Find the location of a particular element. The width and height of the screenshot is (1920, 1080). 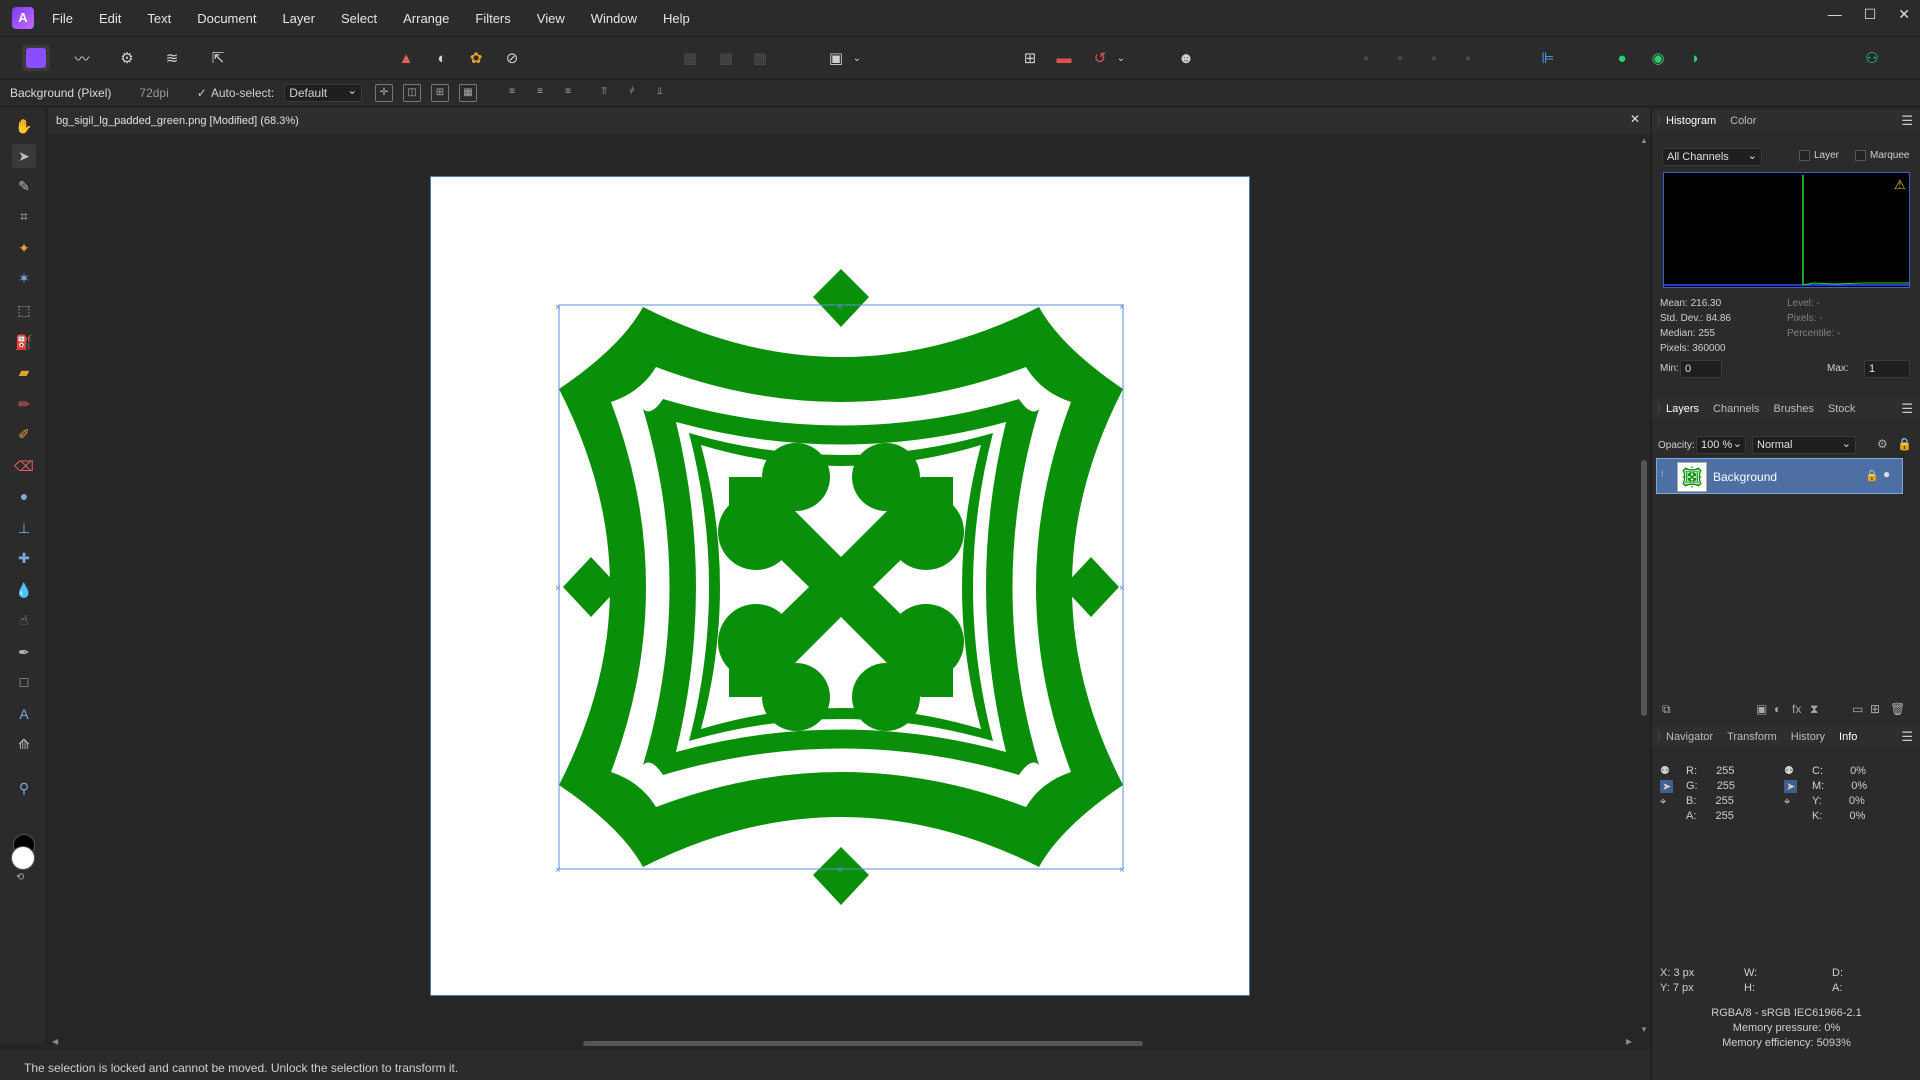

add-layer-icon: ⊞ is located at coordinates (1875, 709).